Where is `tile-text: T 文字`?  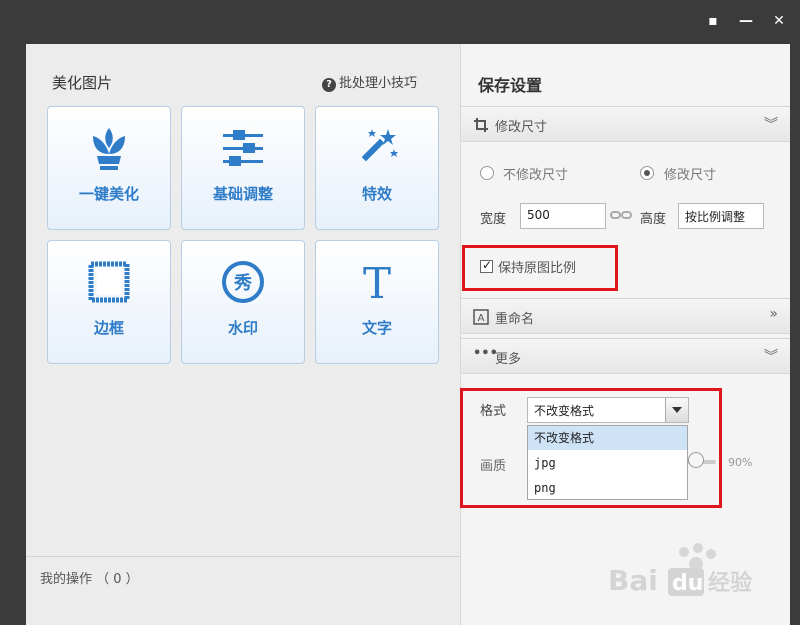 tile-text: T 文字 is located at coordinates (377, 302).